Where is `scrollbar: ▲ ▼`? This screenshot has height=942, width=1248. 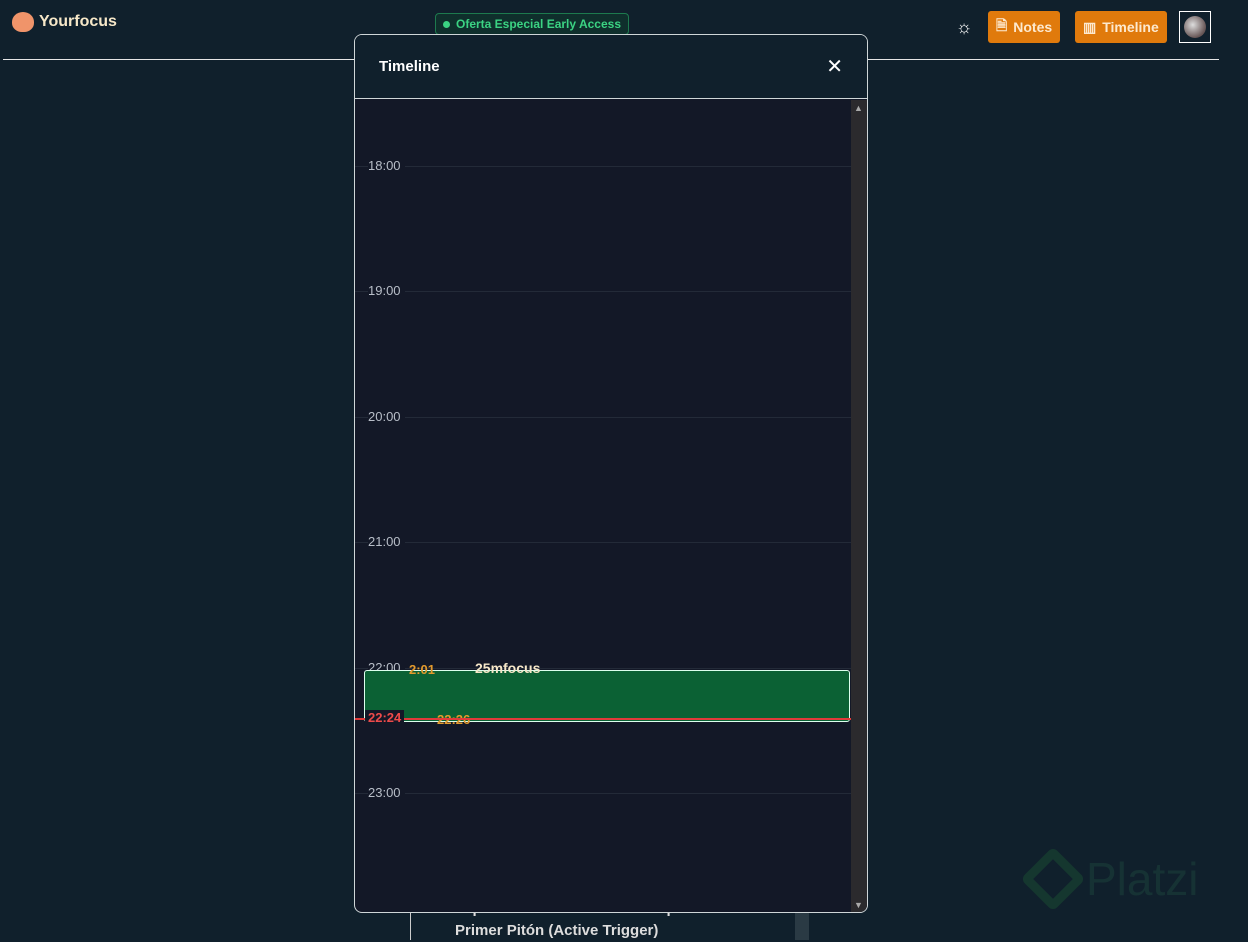
scrollbar: ▲ ▼ is located at coordinates (859, 506).